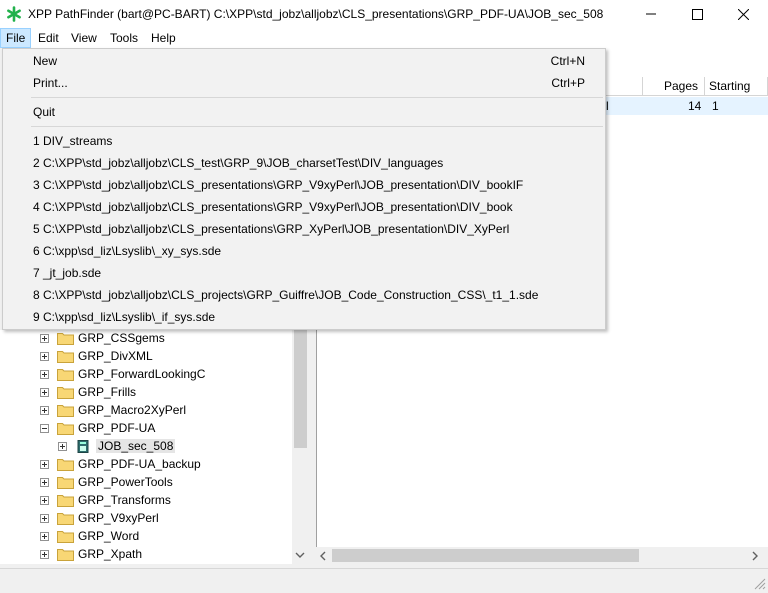 The image size is (768, 593). What do you see at coordinates (14, 14) in the screenshot?
I see `green-asterisk-icon` at bounding box center [14, 14].